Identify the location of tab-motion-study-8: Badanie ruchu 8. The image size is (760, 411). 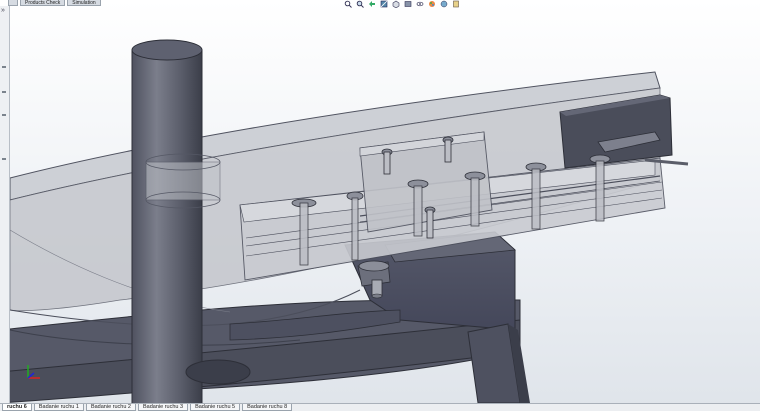
(267, 407).